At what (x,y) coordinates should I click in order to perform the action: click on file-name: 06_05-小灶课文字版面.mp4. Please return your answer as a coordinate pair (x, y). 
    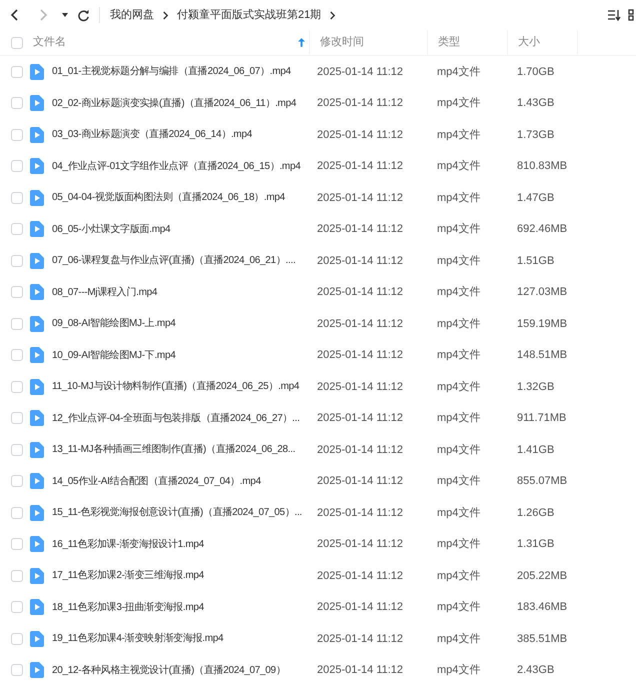
    Looking at the image, I should click on (111, 229).